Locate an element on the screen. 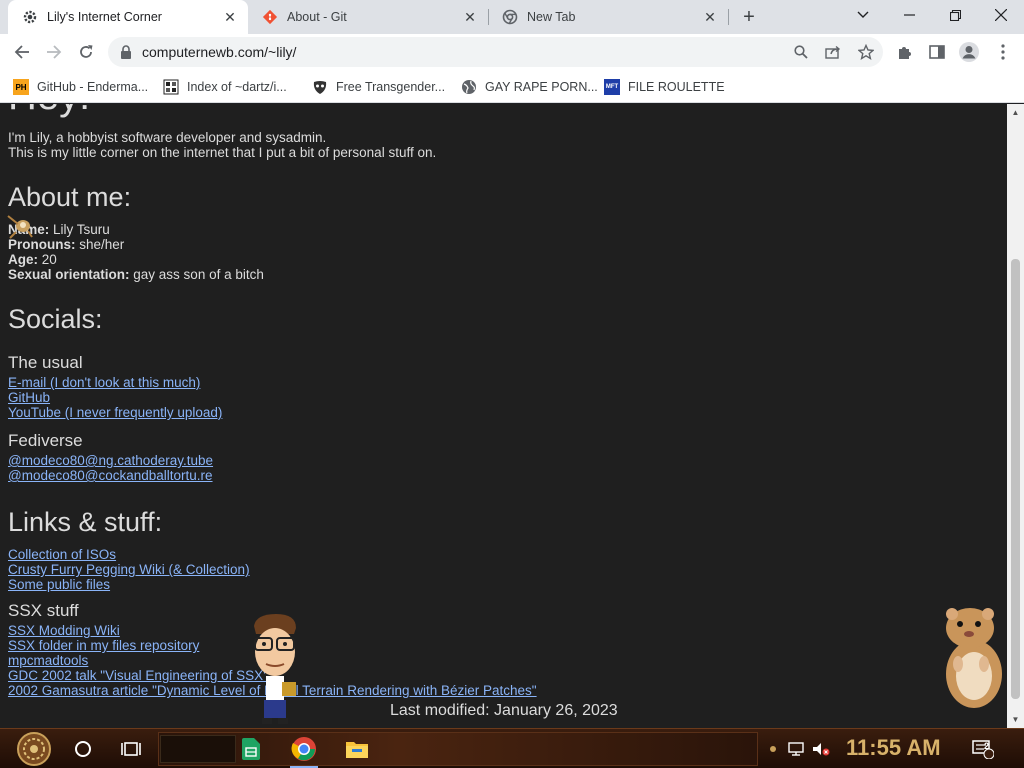  youtube-link: YouTube (I never frequently upload) is located at coordinates (115, 412).